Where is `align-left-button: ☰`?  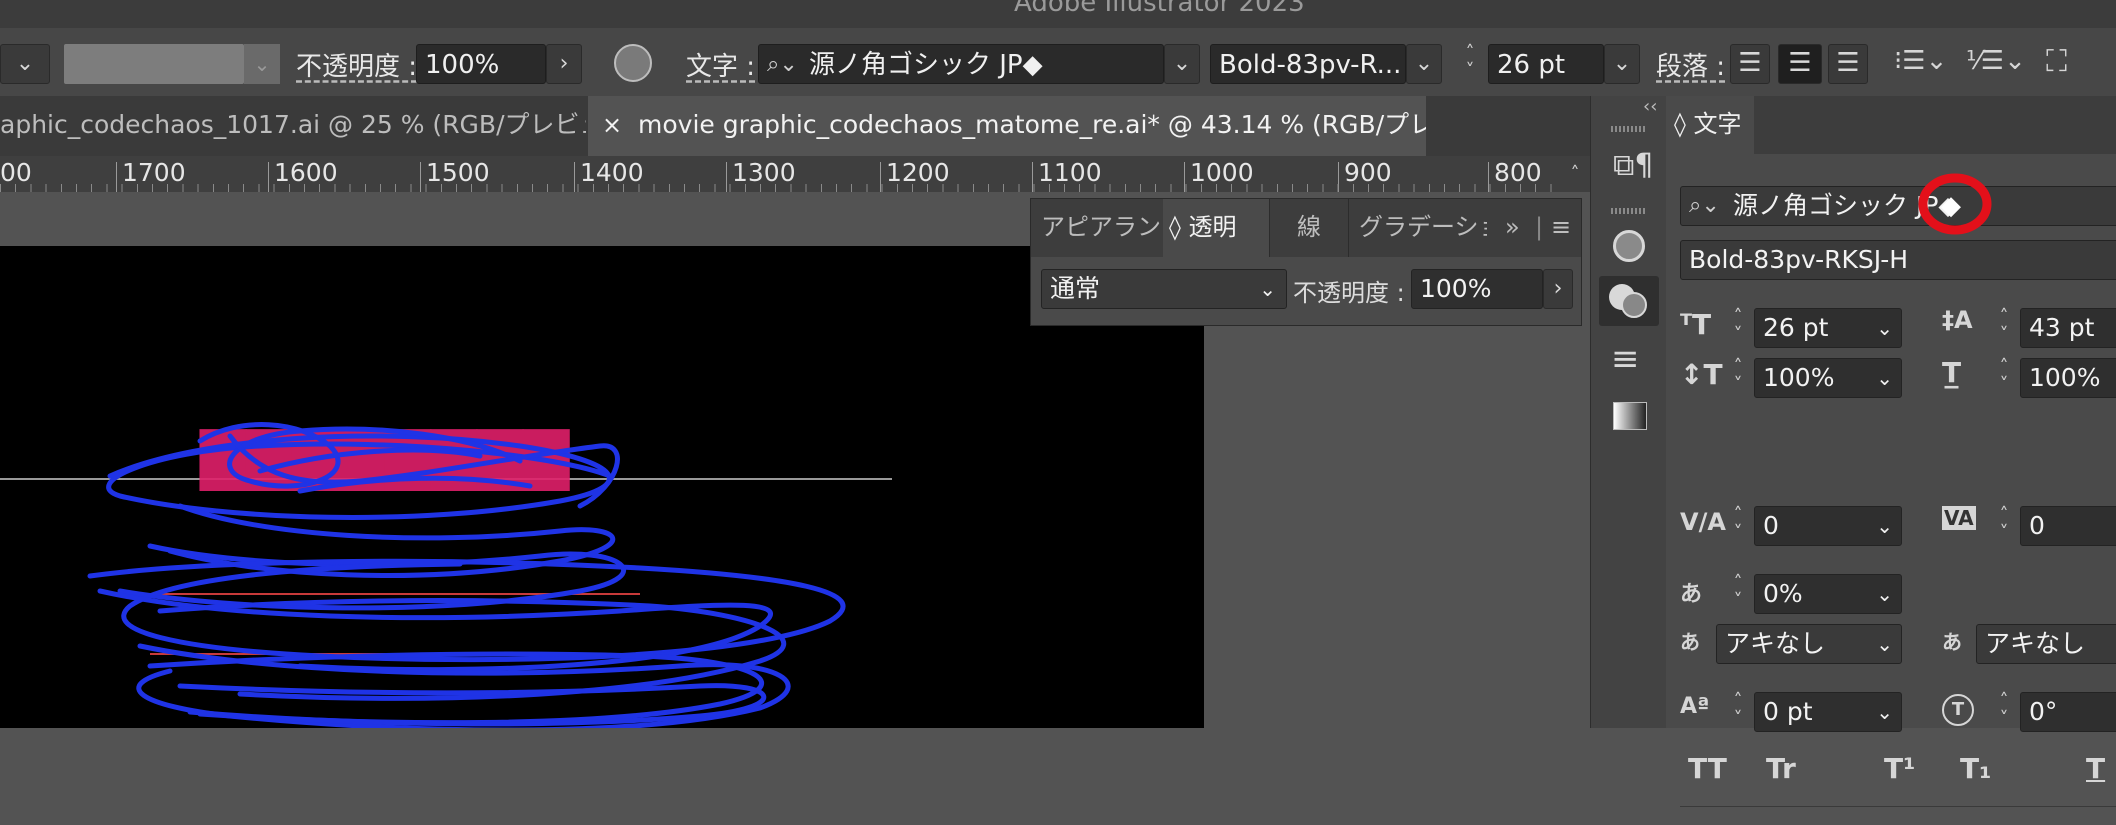
align-left-button: ☰ is located at coordinates (1750, 64).